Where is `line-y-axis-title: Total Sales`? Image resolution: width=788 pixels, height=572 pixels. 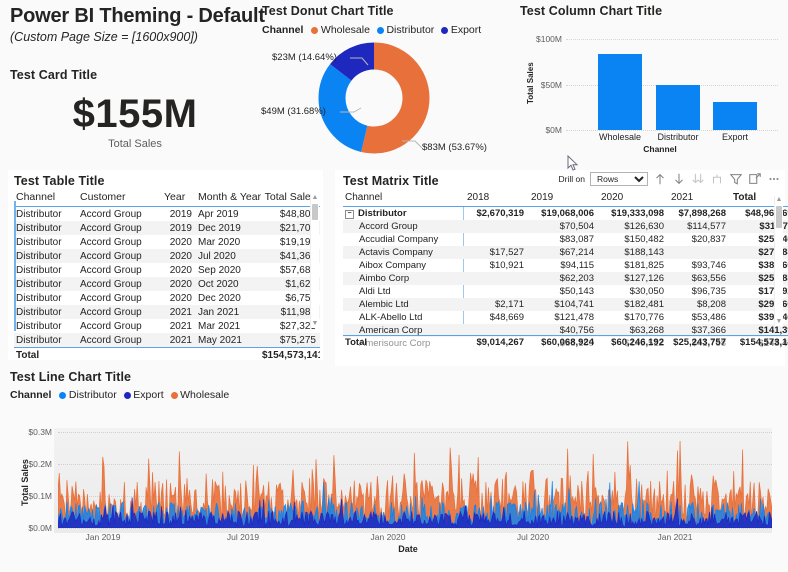 line-y-axis-title: Total Sales is located at coordinates (25, 482).